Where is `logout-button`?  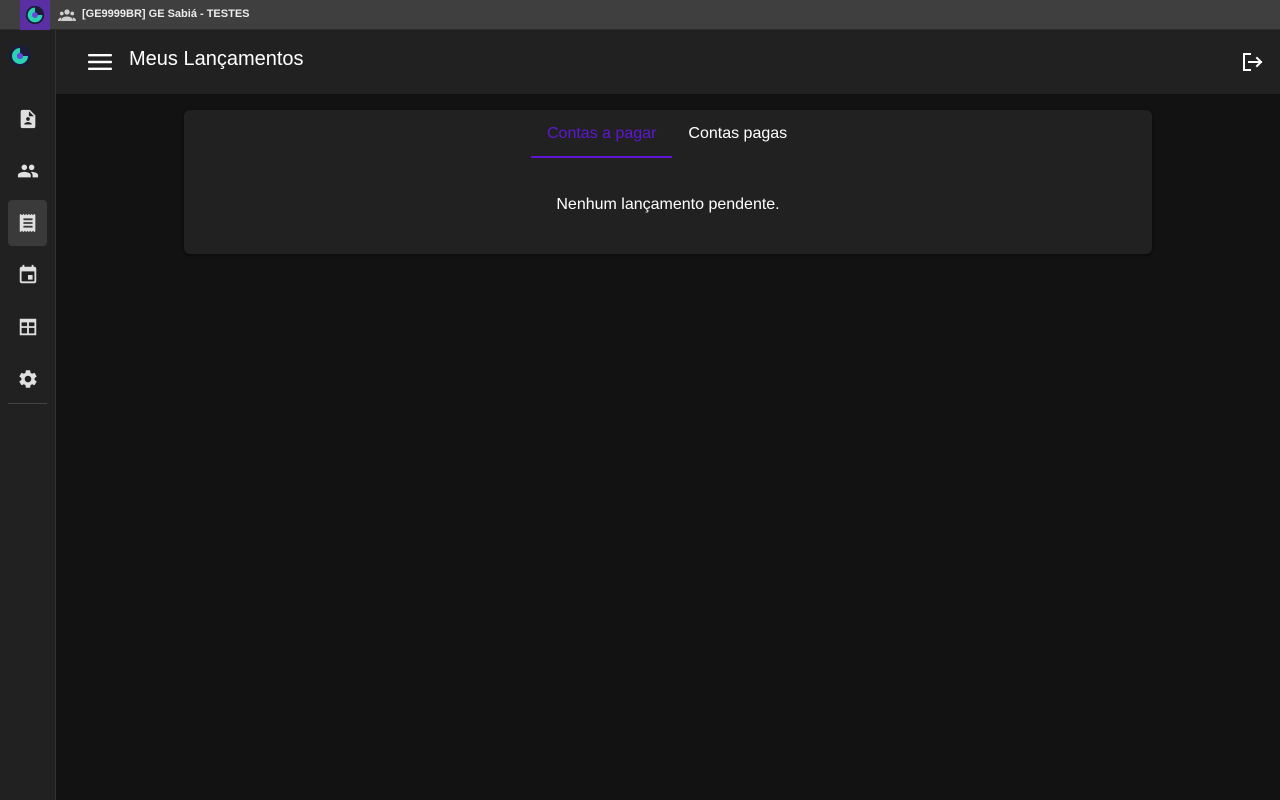 logout-button is located at coordinates (1252, 62).